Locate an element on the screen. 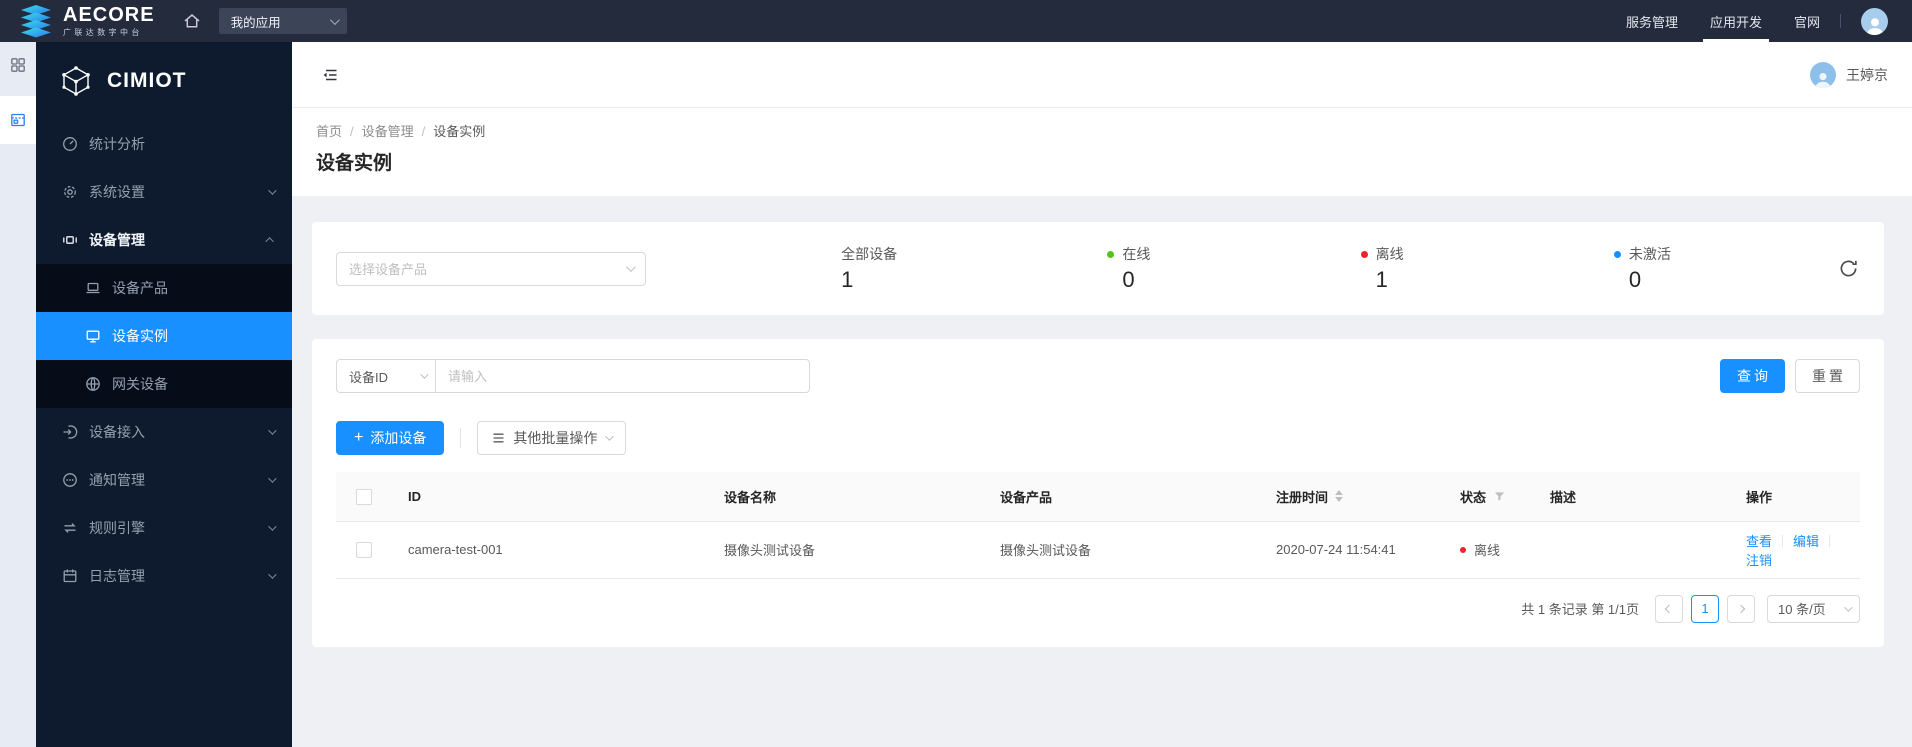 The height and width of the screenshot is (747, 1912). refresh-icon is located at coordinates (1848, 269).